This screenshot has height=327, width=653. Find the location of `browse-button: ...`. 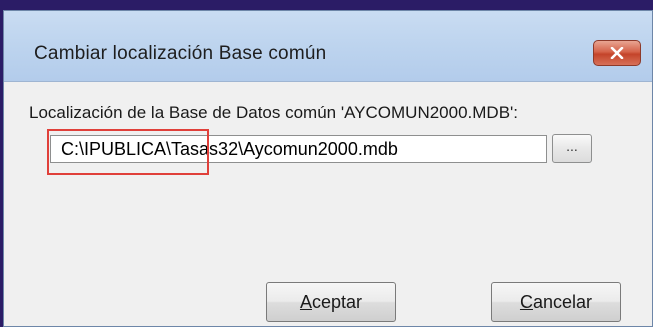

browse-button: ... is located at coordinates (572, 148).